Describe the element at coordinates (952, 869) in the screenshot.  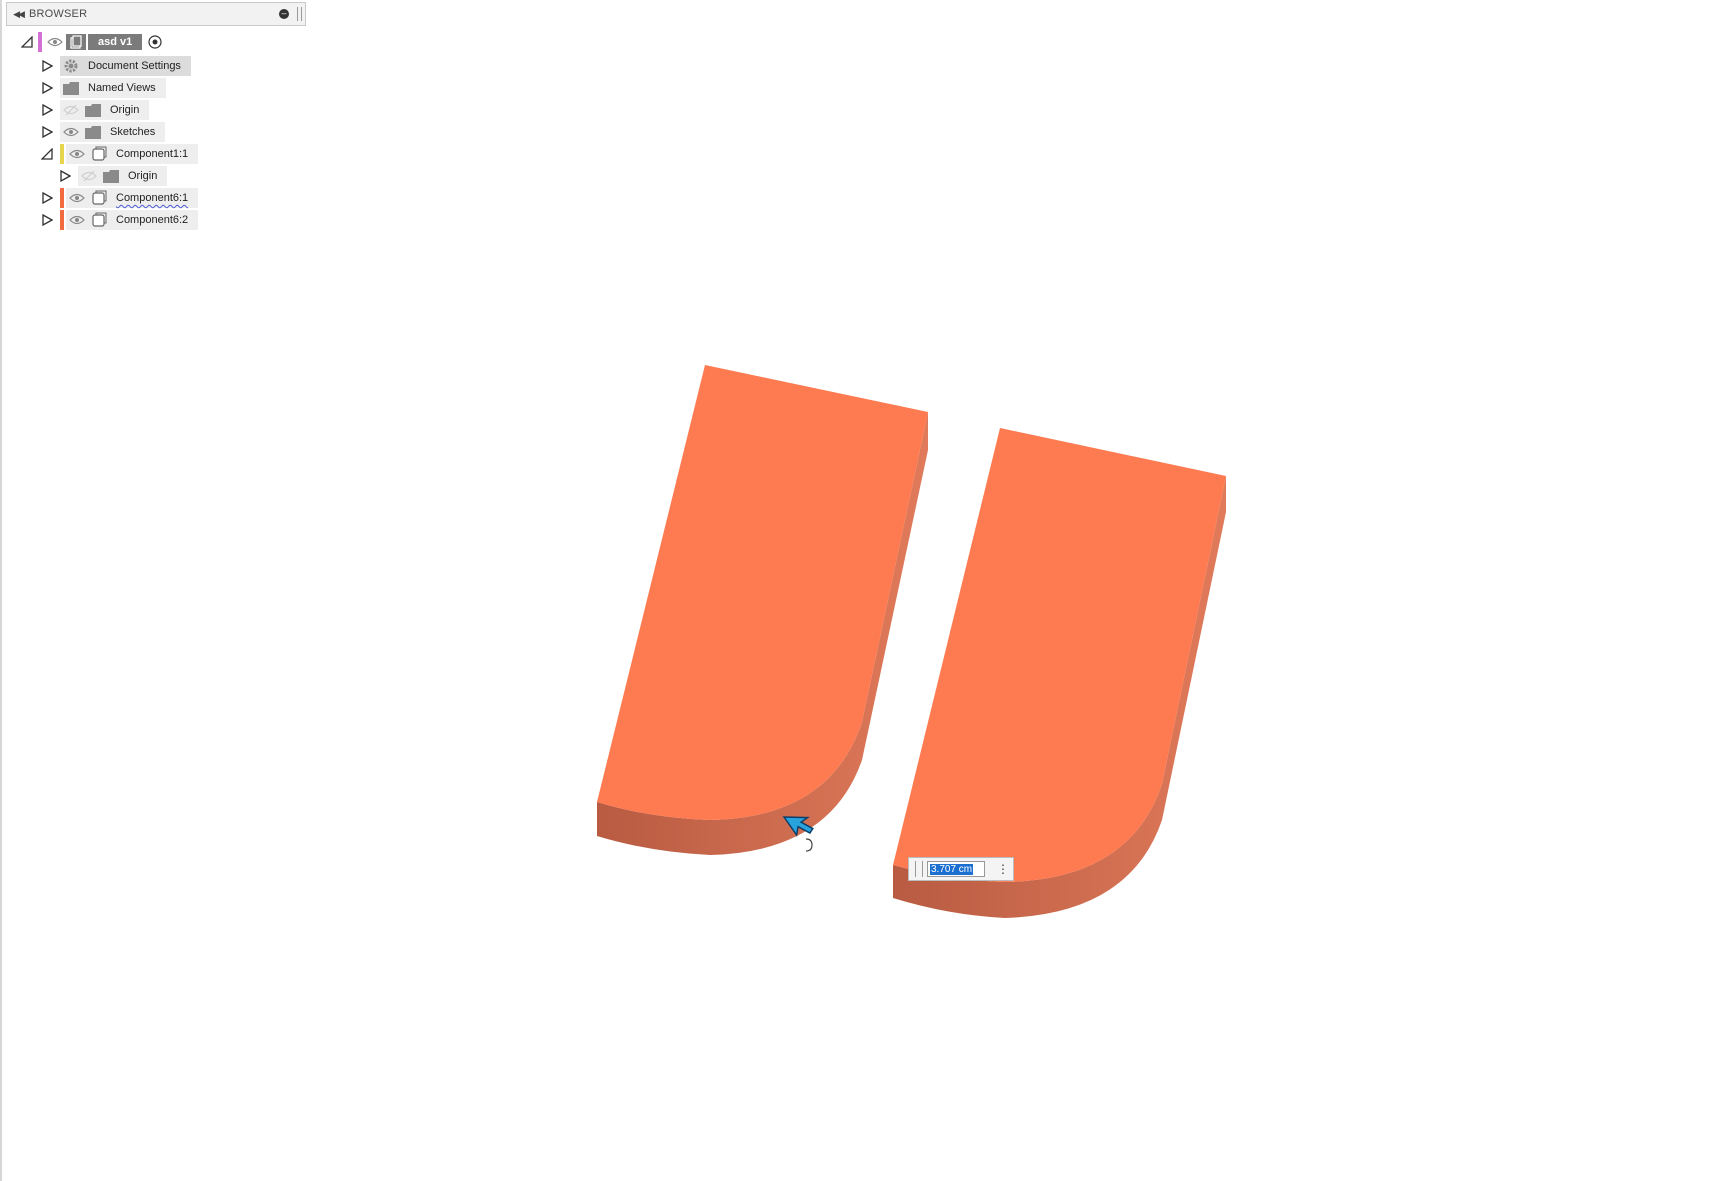
I see `dimension-value: 3.707 cm` at that location.